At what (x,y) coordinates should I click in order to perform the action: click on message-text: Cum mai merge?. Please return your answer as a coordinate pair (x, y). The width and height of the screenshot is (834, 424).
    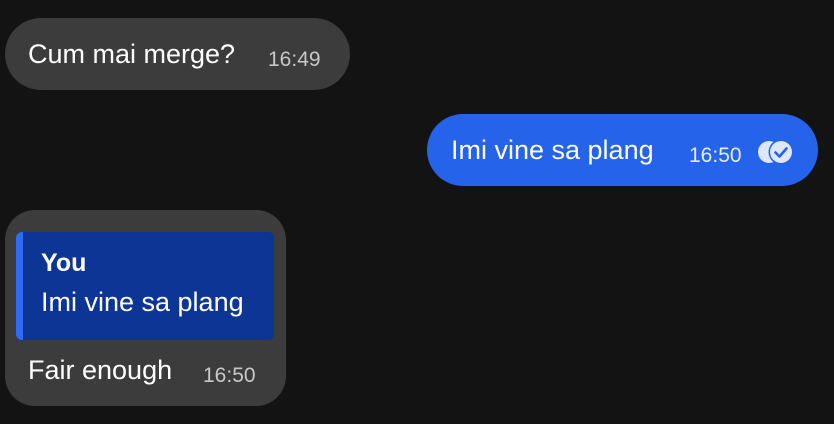
    Looking at the image, I should click on (132, 54).